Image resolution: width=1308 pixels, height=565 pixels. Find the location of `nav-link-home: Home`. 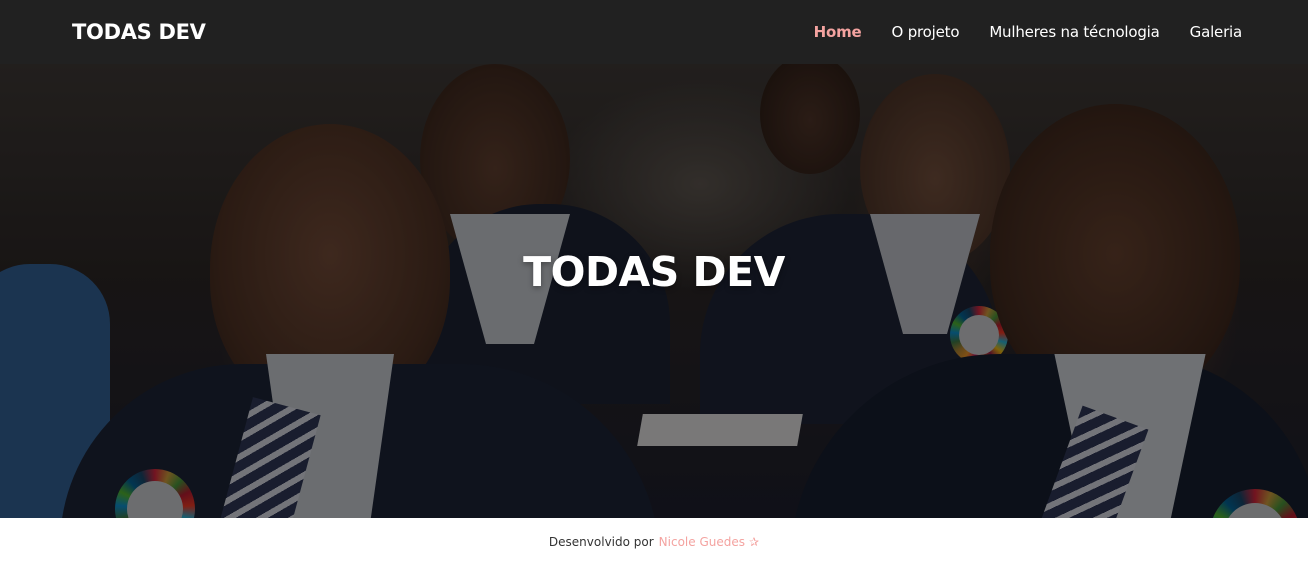

nav-link-home: Home is located at coordinates (838, 32).